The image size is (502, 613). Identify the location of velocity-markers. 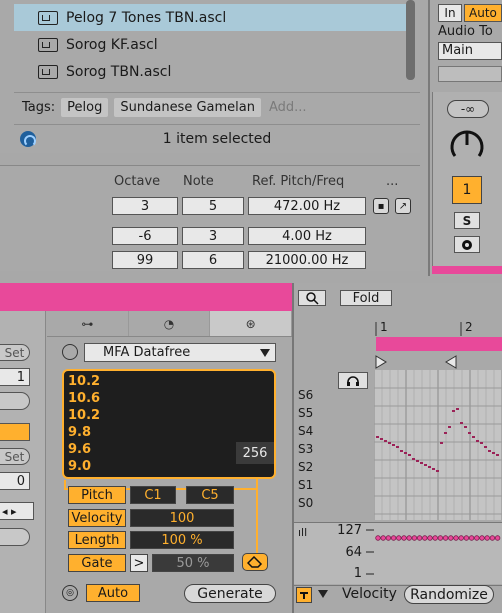
(434, 553).